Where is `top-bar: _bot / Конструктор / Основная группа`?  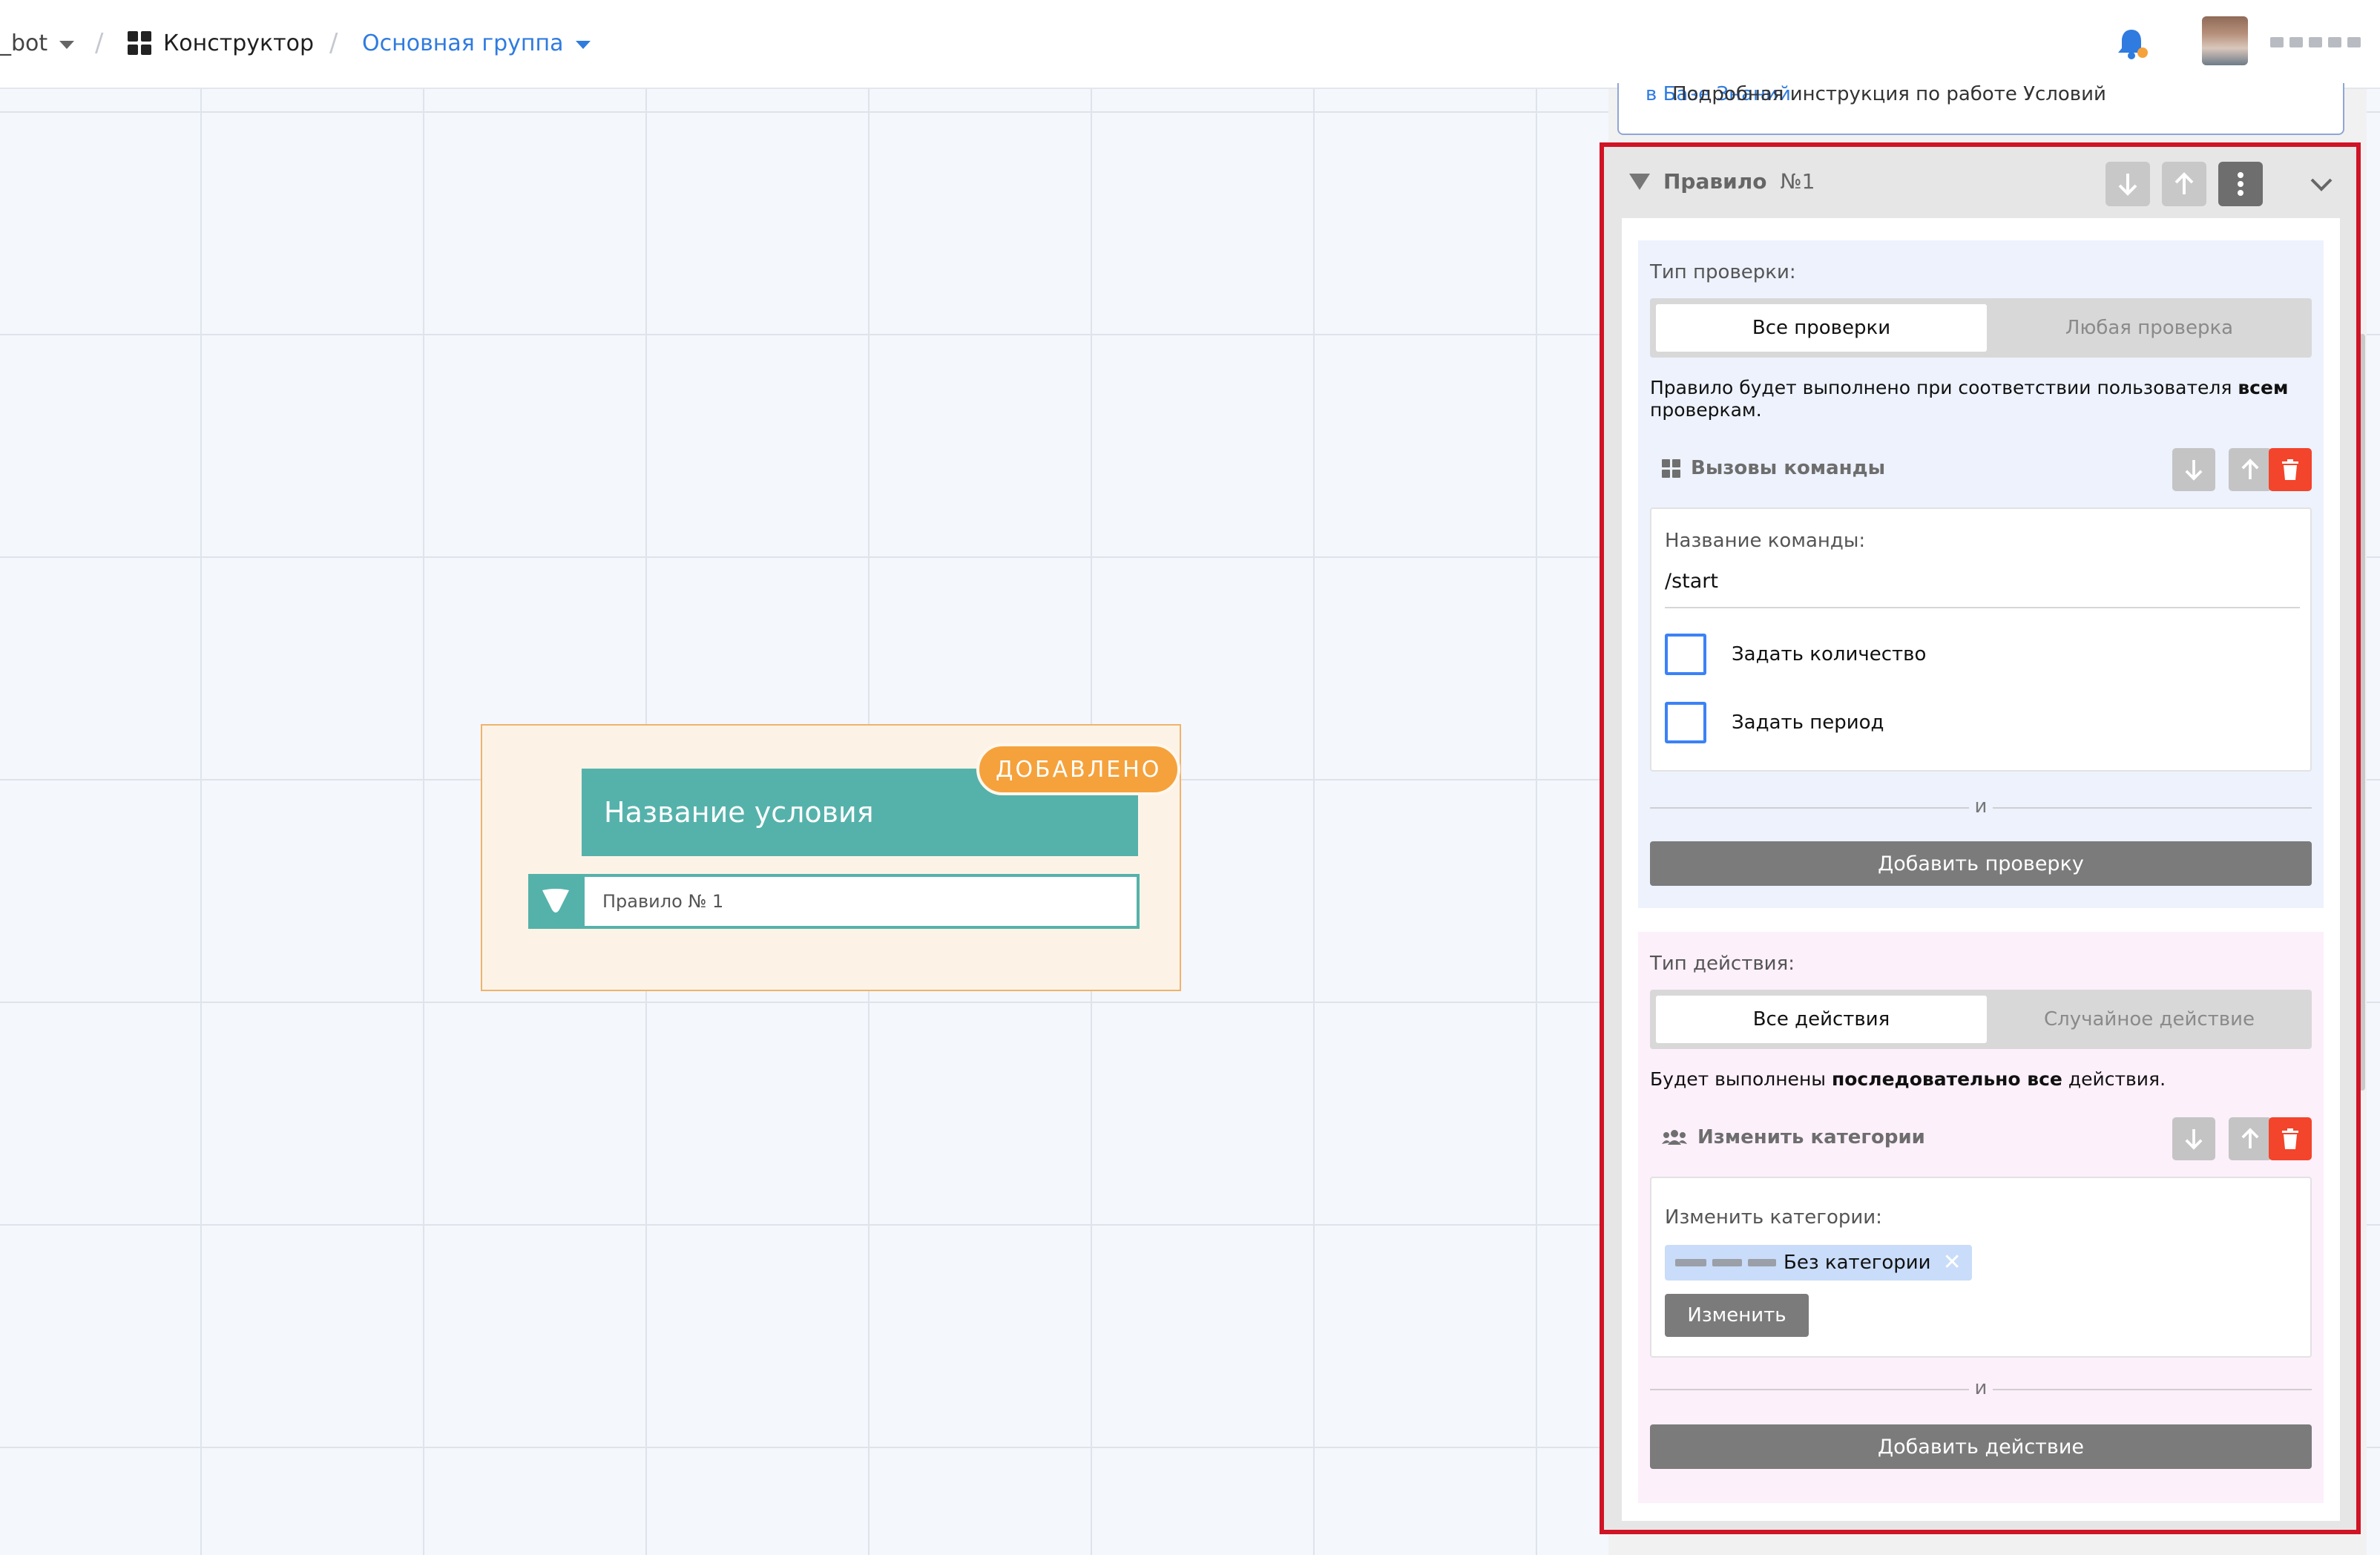
top-bar: _bot / Конструктор / Основная группа is located at coordinates (1190, 44).